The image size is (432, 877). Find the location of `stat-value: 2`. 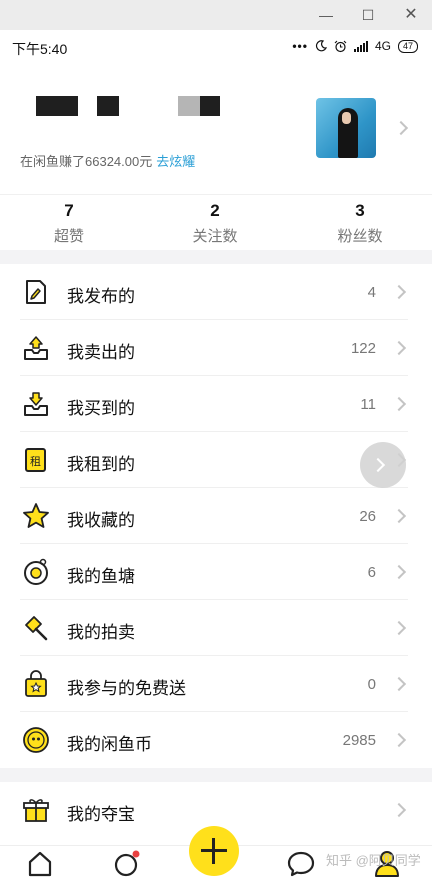

stat-value: 2 is located at coordinates (215, 210).